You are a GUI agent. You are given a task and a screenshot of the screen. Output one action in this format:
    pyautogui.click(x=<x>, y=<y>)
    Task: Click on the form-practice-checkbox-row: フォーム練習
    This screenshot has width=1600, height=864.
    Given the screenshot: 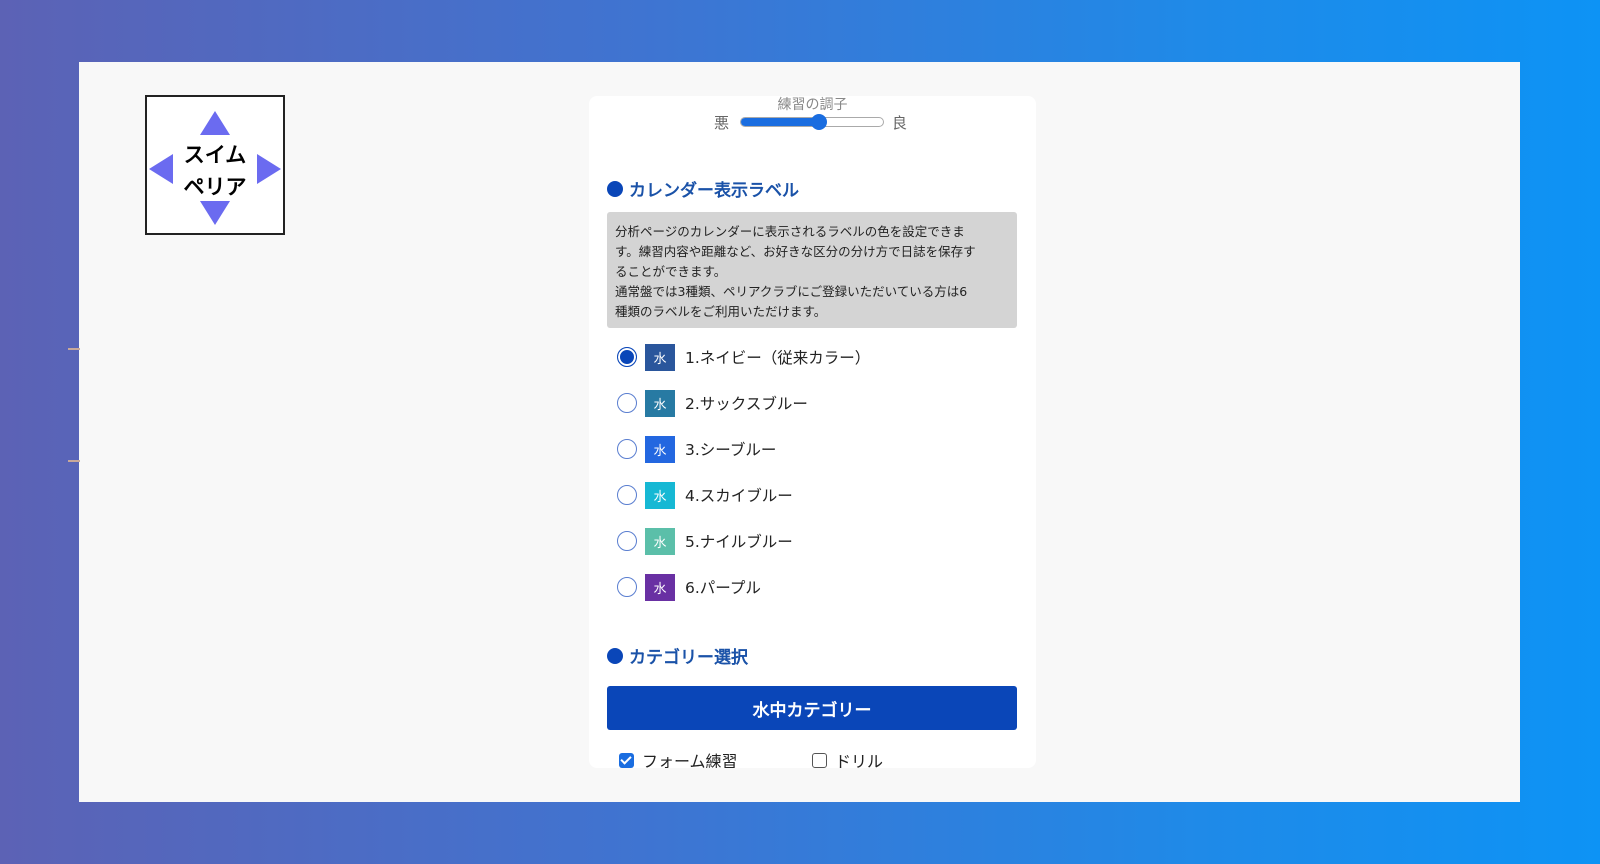 What is the action you would take?
    pyautogui.click(x=678, y=758)
    